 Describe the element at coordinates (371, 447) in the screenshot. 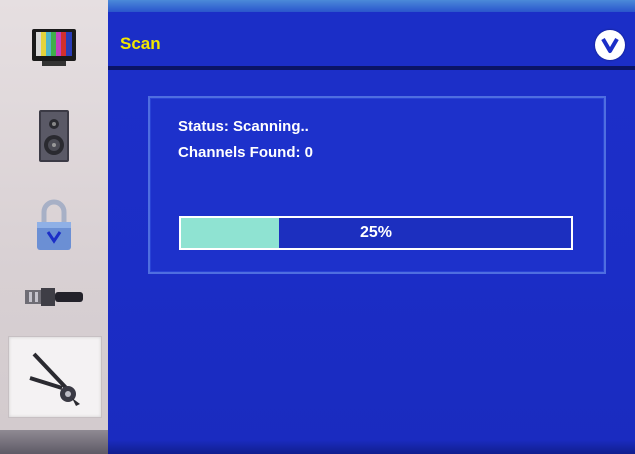

I see `bottom-band` at that location.